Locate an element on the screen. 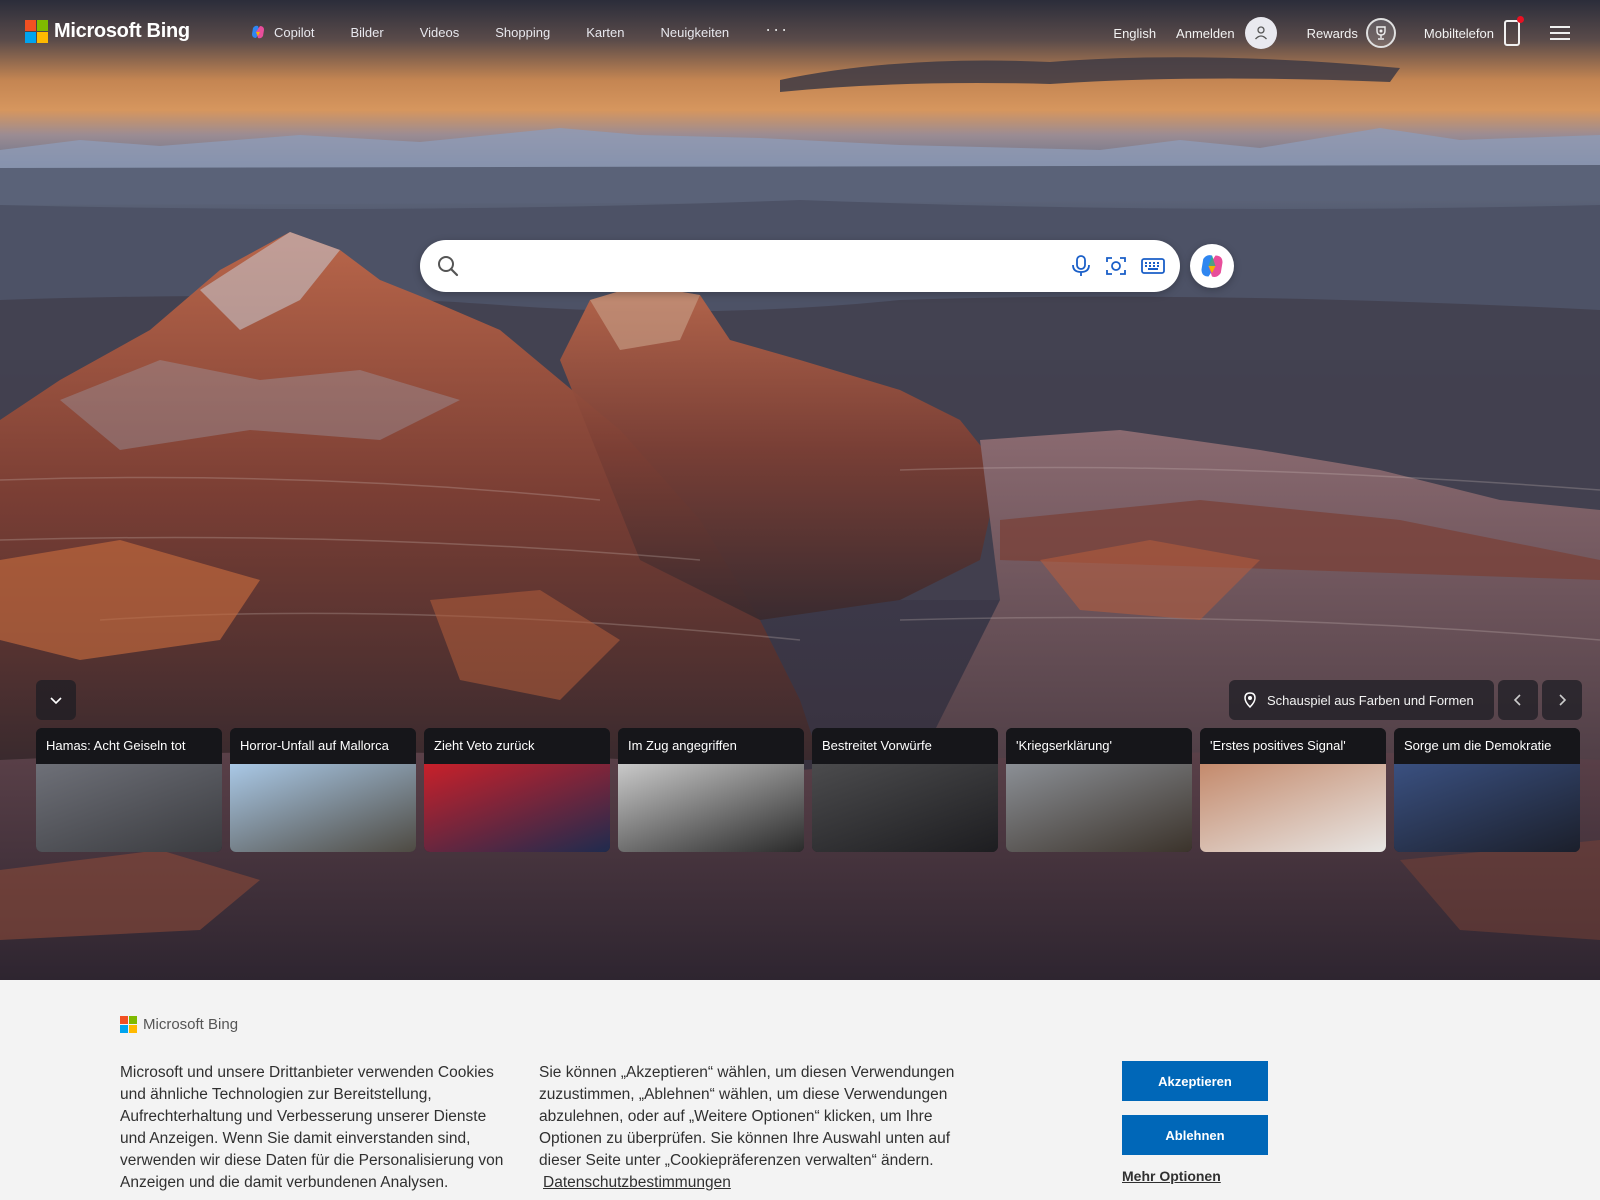  nav-item-neuigkeiten: Neuigkeiten is located at coordinates (695, 32).